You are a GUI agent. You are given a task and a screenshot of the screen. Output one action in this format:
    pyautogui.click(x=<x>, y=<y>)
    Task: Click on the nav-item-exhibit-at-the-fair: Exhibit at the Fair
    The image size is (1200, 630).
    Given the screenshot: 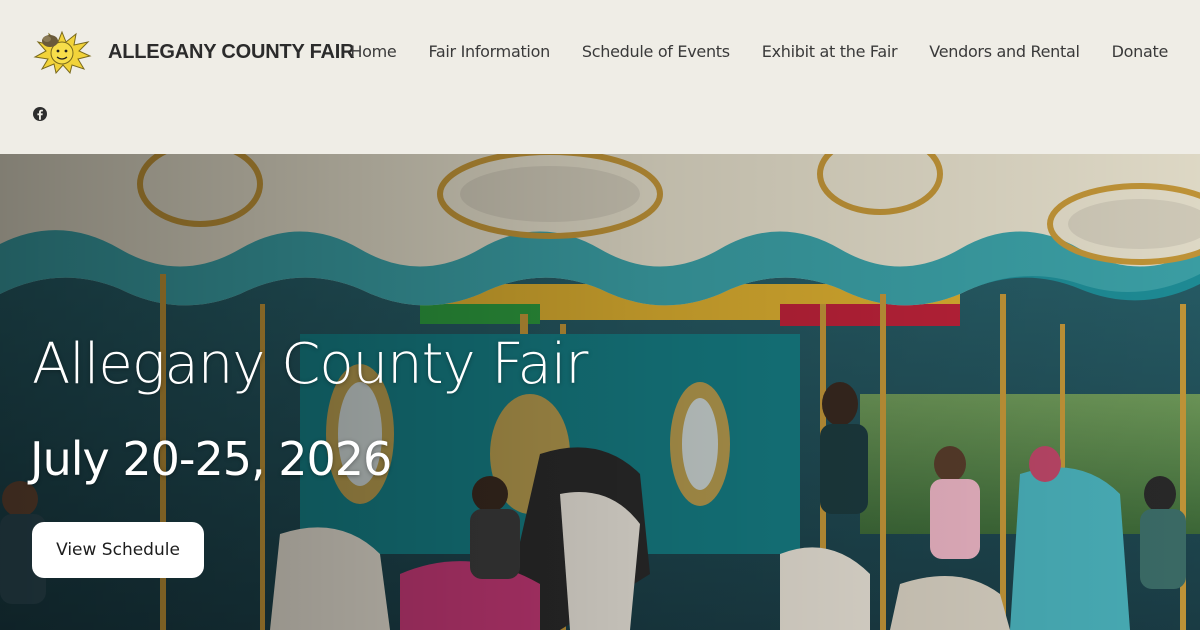 What is the action you would take?
    pyautogui.click(x=830, y=52)
    